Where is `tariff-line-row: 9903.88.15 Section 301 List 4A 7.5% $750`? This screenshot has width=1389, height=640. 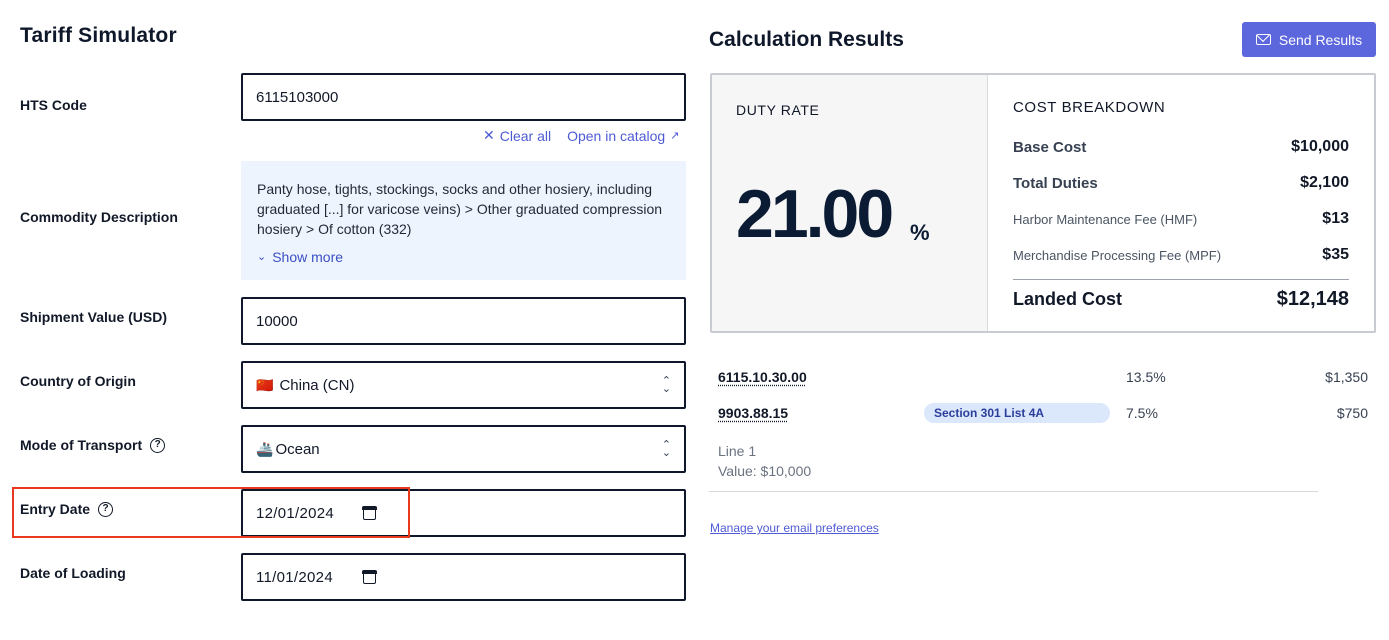
tariff-line-row: 9903.88.15 Section 301 List 4A 7.5% $750 is located at coordinates (1043, 413).